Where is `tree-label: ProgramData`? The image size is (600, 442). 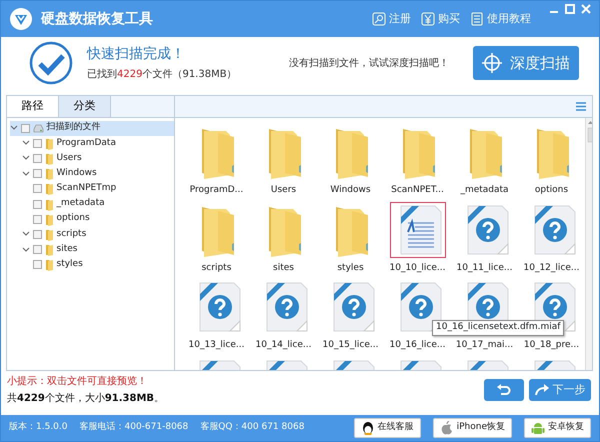 tree-label: ProgramData is located at coordinates (86, 143).